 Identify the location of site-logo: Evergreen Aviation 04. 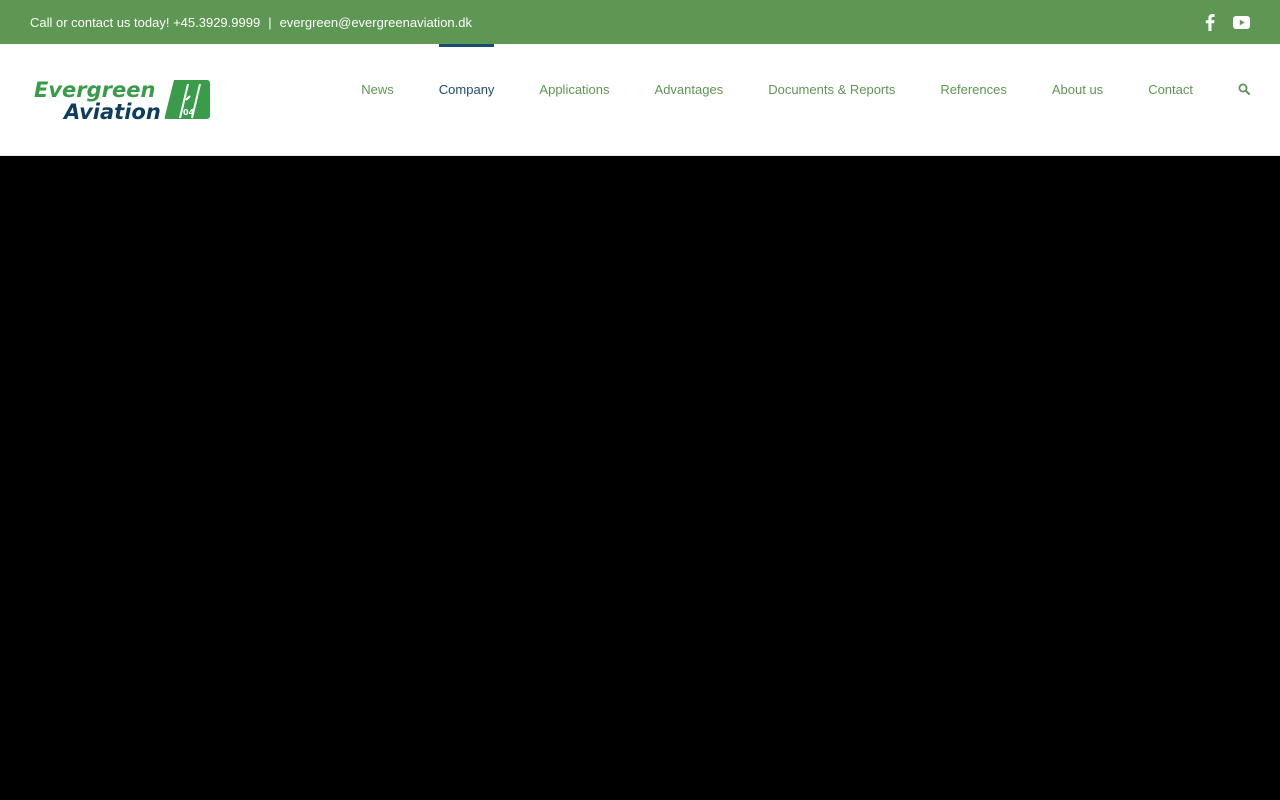
(123, 101).